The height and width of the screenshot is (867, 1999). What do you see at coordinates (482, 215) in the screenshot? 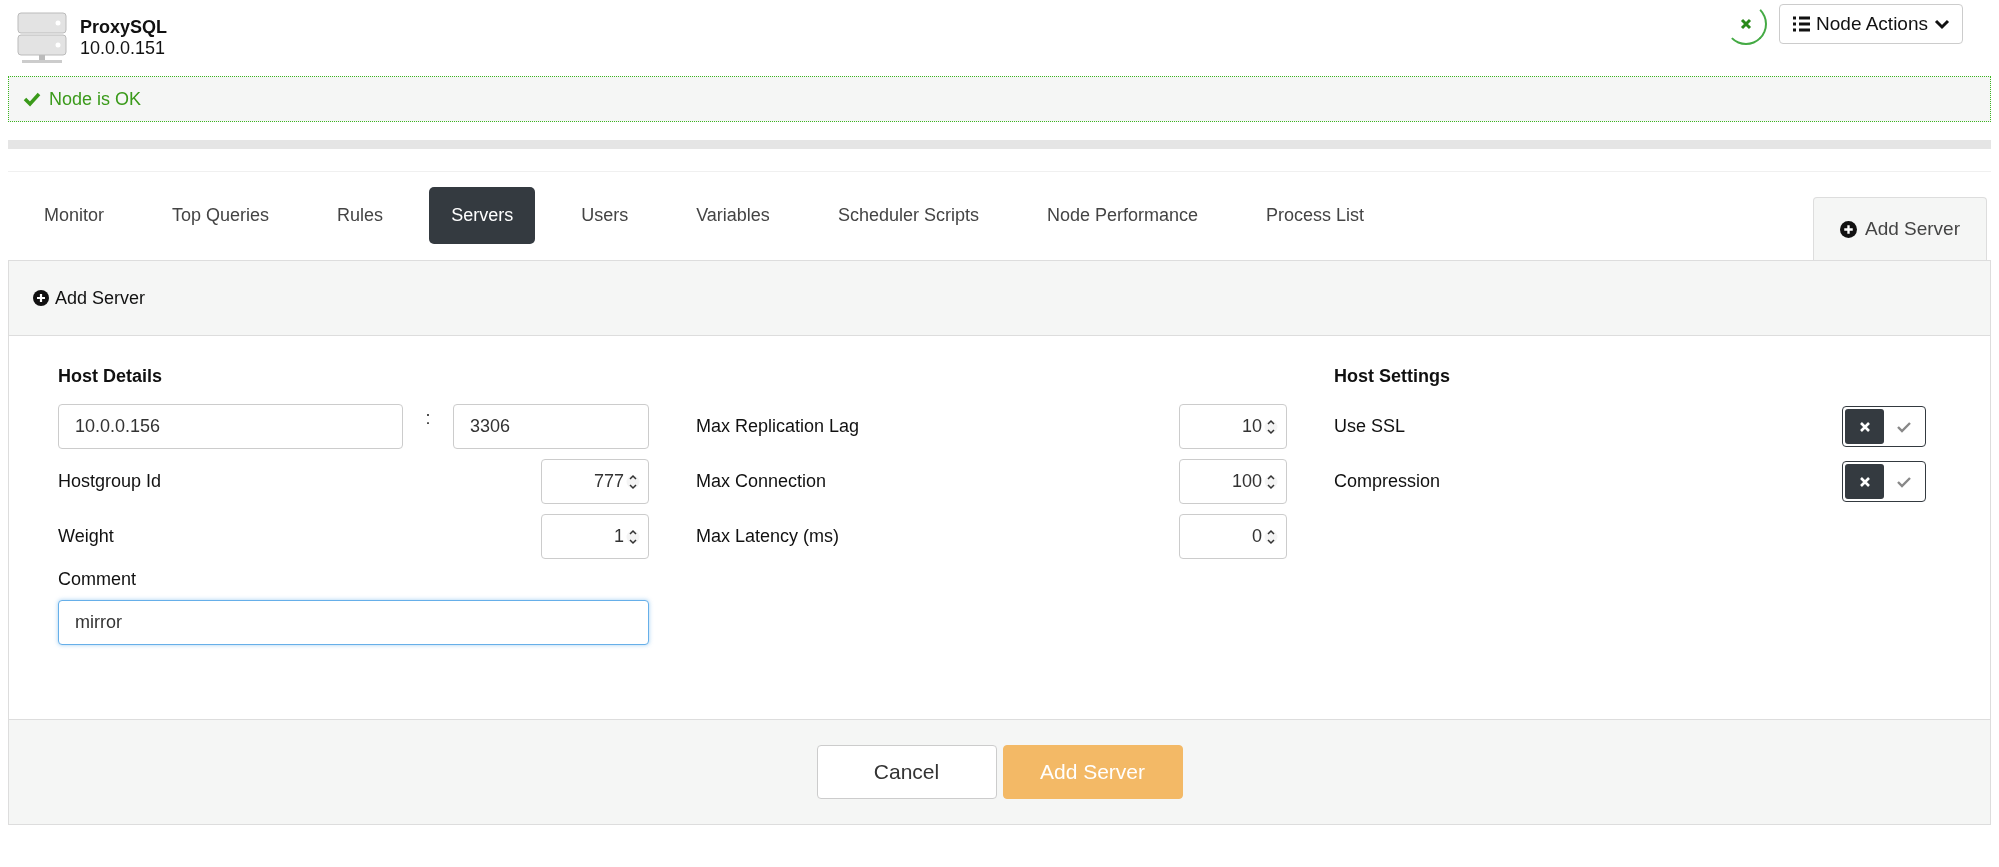
I see `tab: Servers` at bounding box center [482, 215].